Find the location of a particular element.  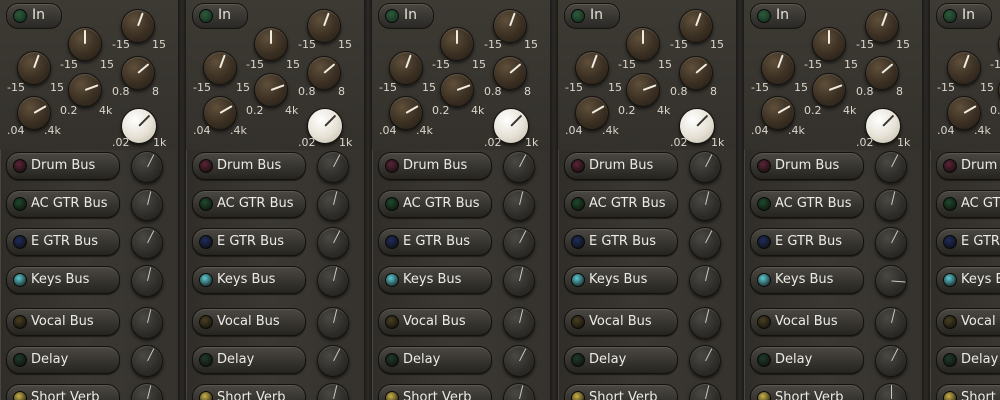

knob-indicator is located at coordinates (91, 87).